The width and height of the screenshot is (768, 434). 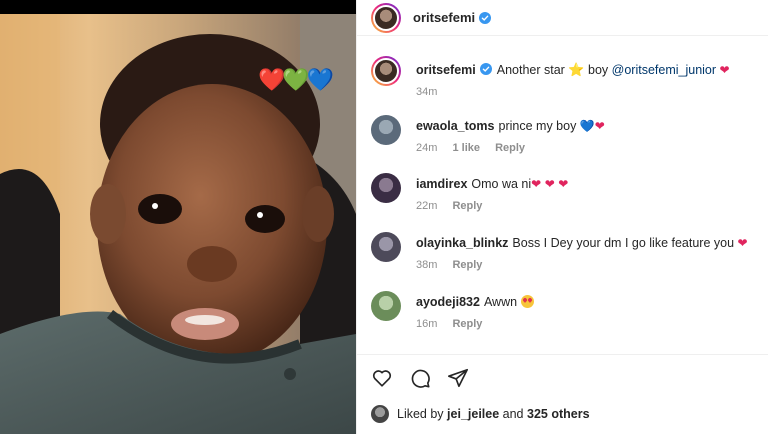 What do you see at coordinates (458, 378) in the screenshot?
I see `share-icon` at bounding box center [458, 378].